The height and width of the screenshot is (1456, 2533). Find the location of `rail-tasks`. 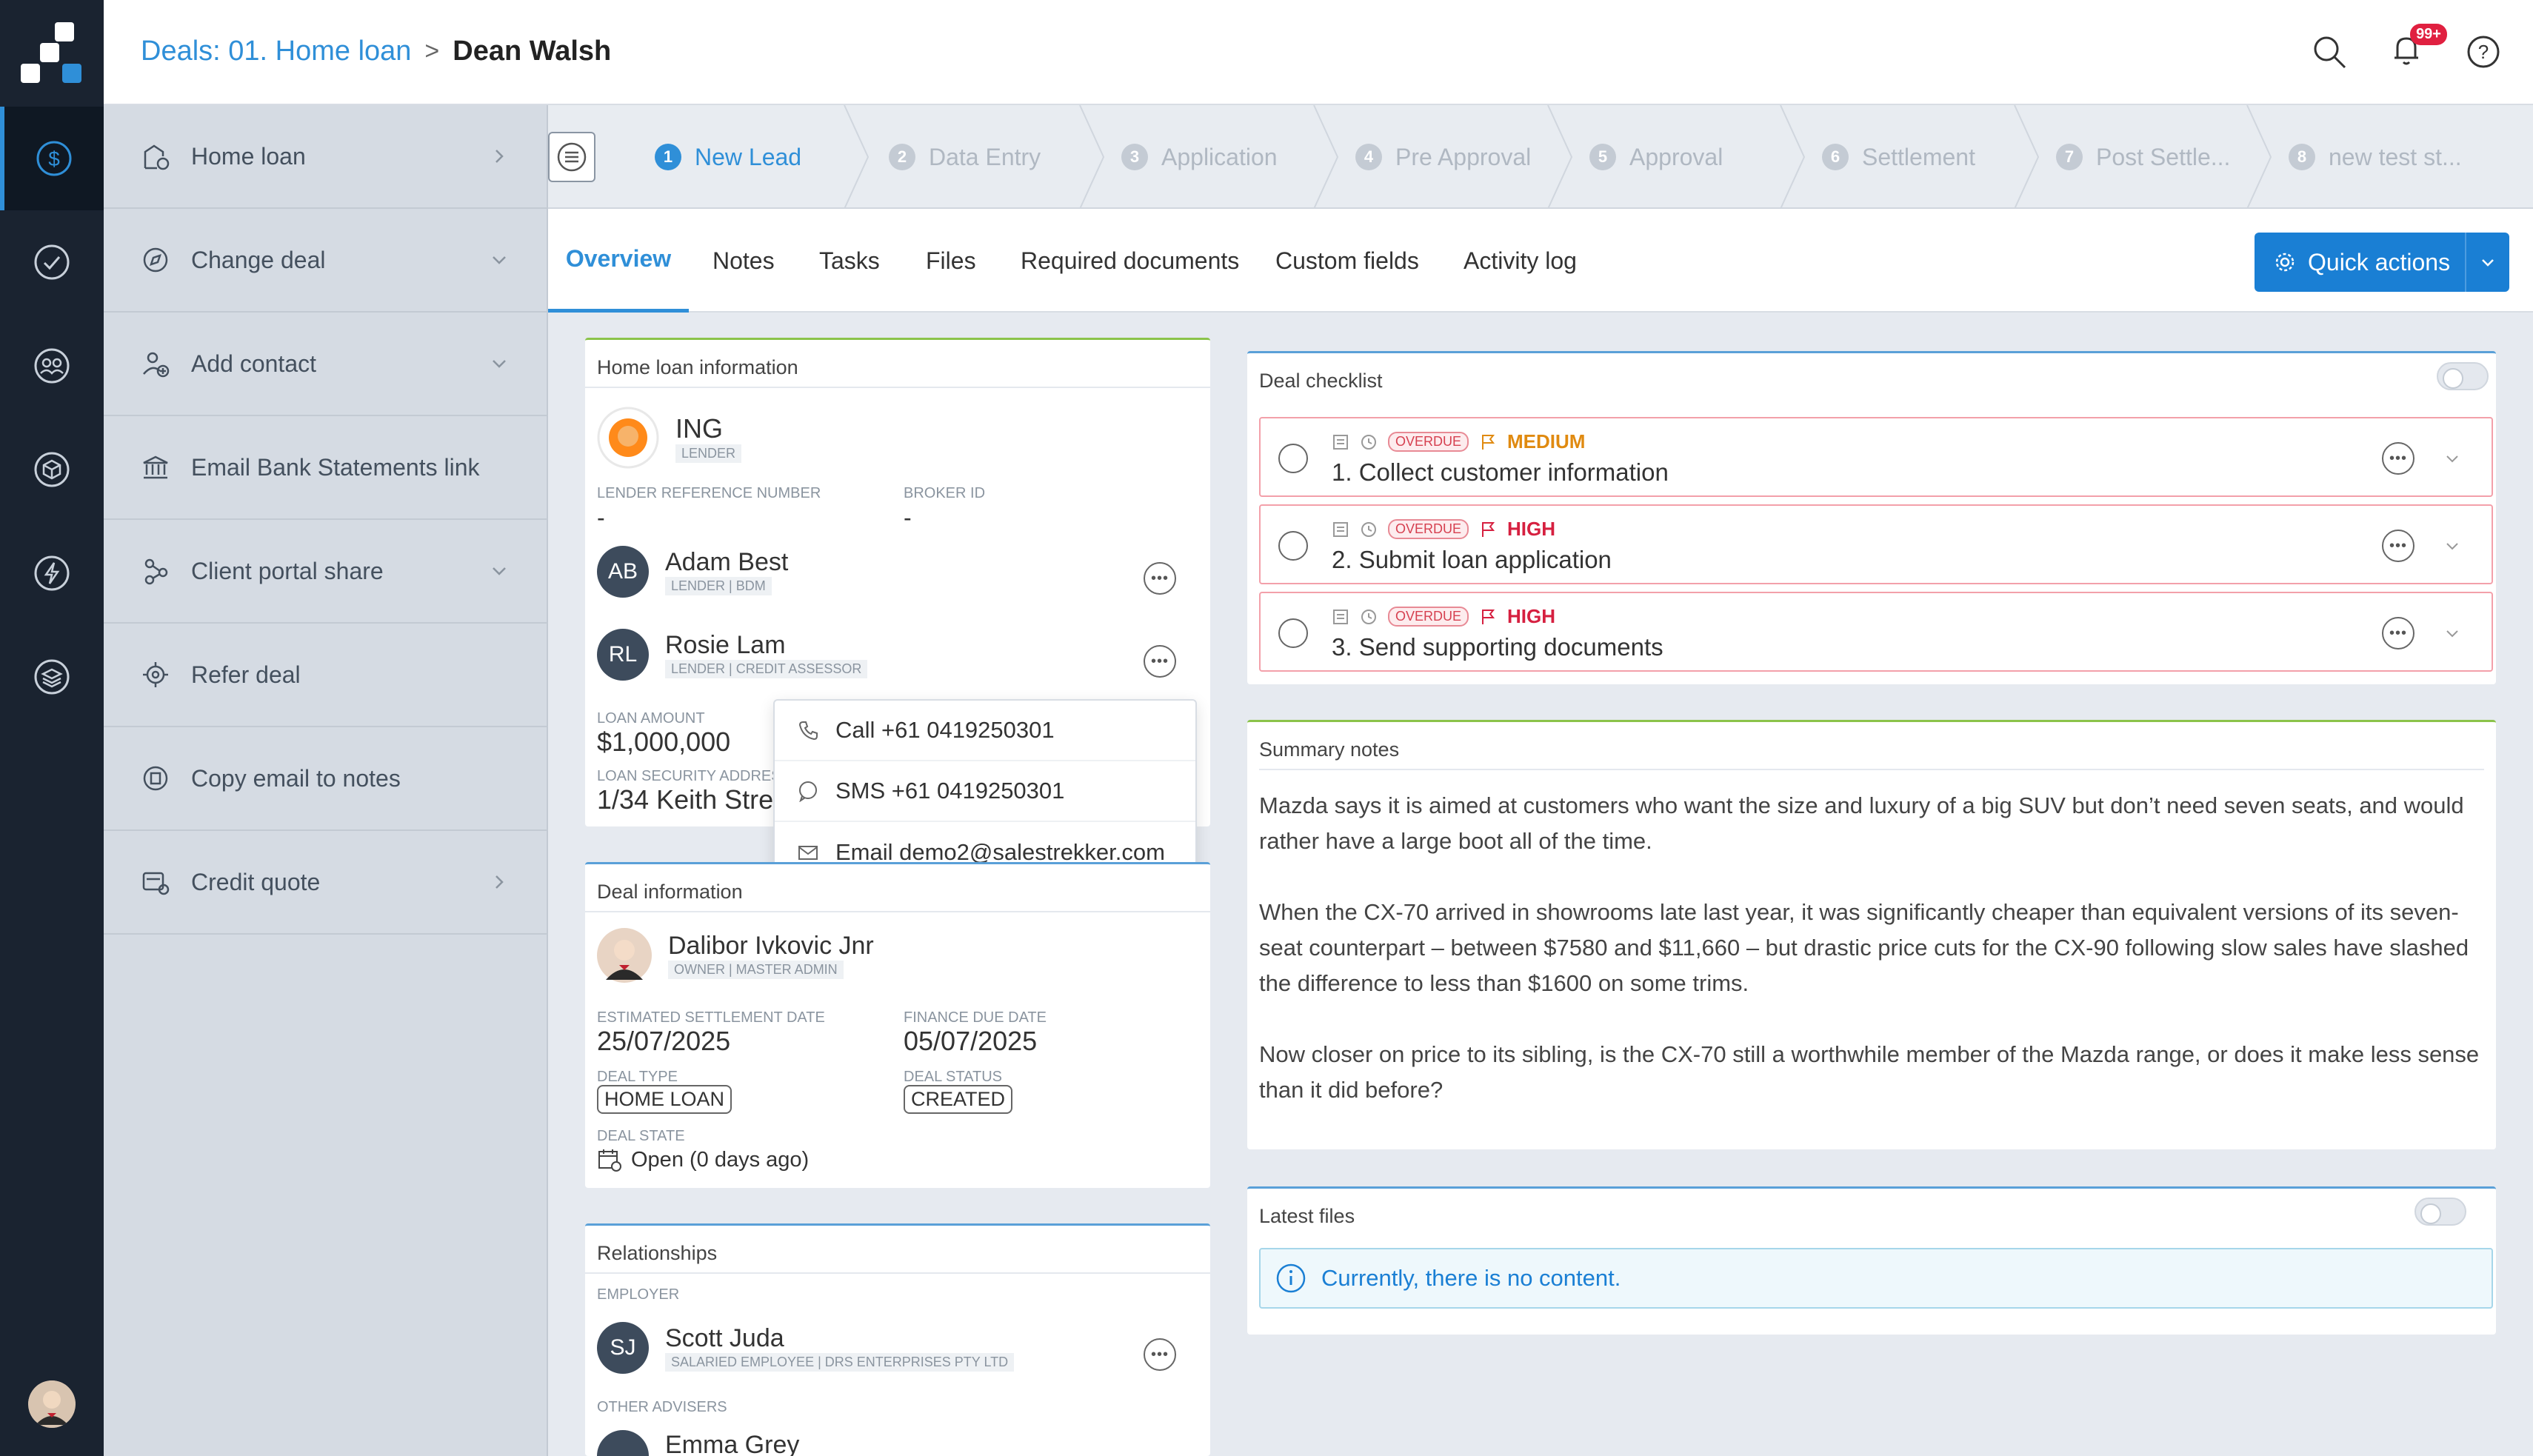

rail-tasks is located at coordinates (52, 262).